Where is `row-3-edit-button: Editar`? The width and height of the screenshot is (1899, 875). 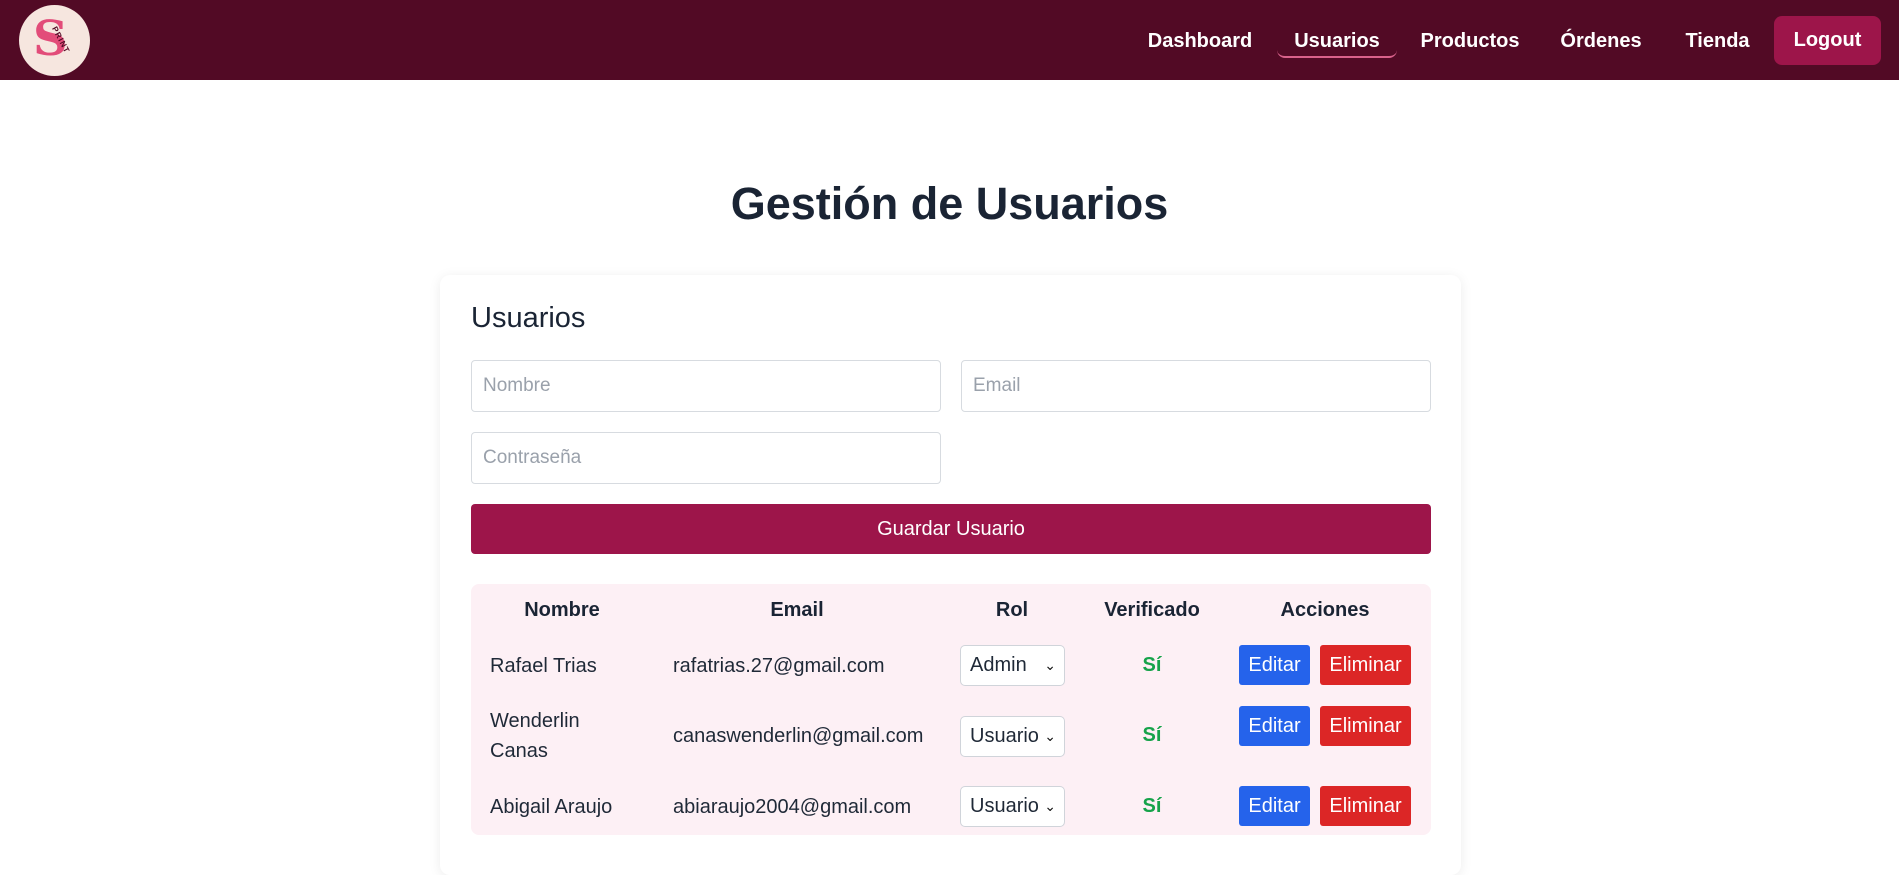 row-3-edit-button: Editar is located at coordinates (1274, 806).